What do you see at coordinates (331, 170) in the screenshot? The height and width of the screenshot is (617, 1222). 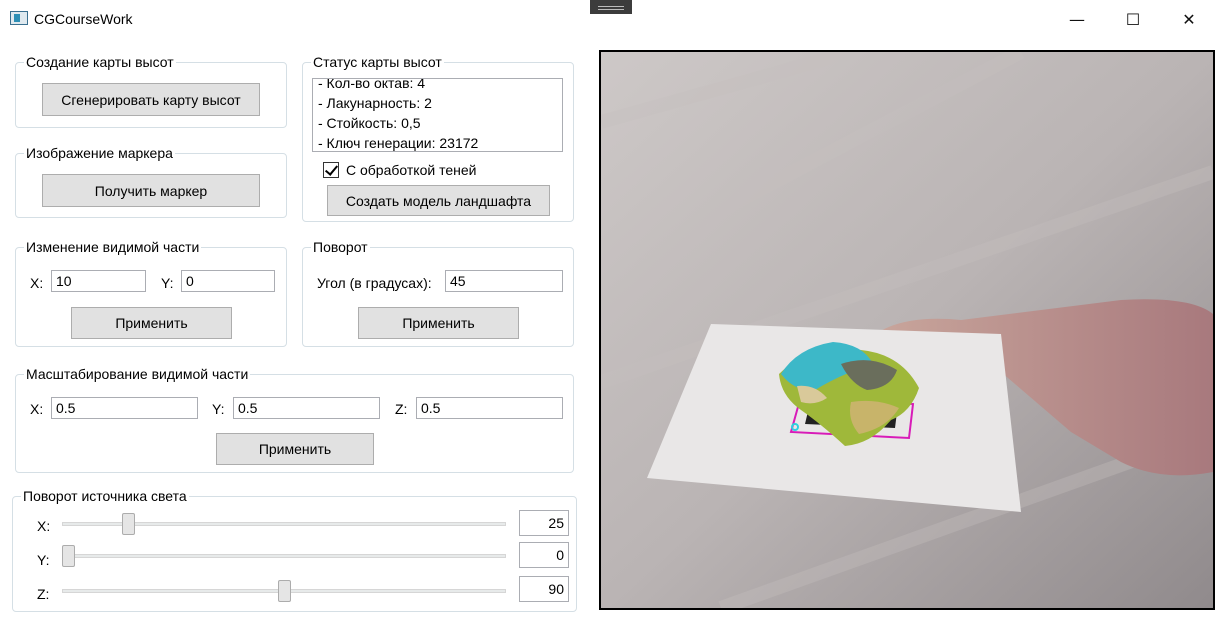 I see `shadows-checkbox` at bounding box center [331, 170].